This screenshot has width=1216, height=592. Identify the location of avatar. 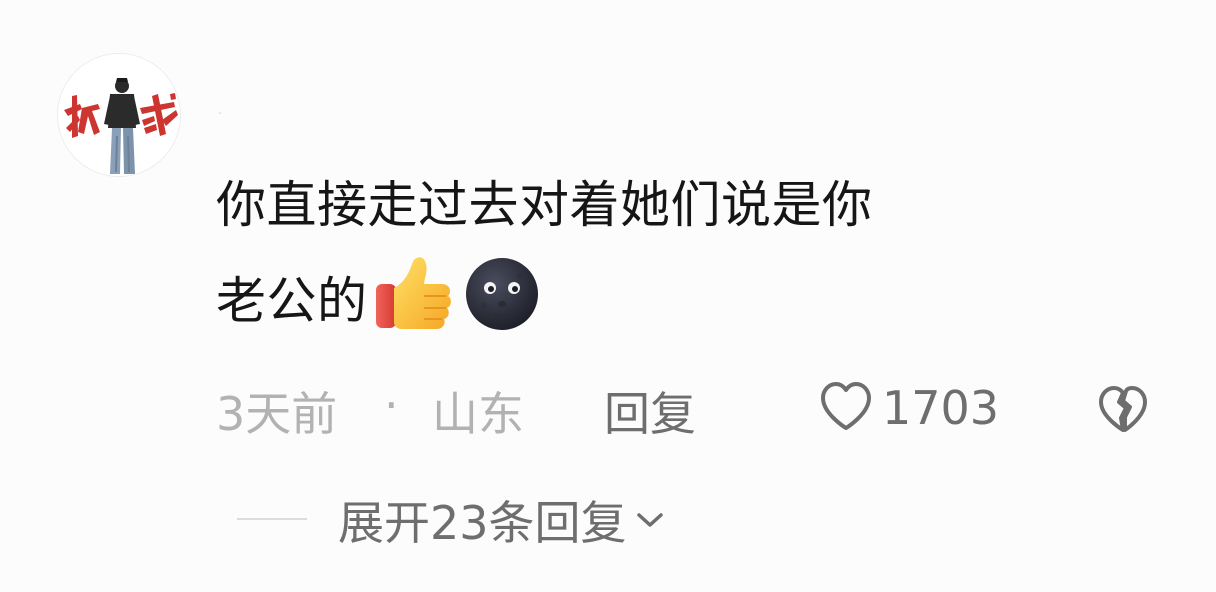
(119, 115).